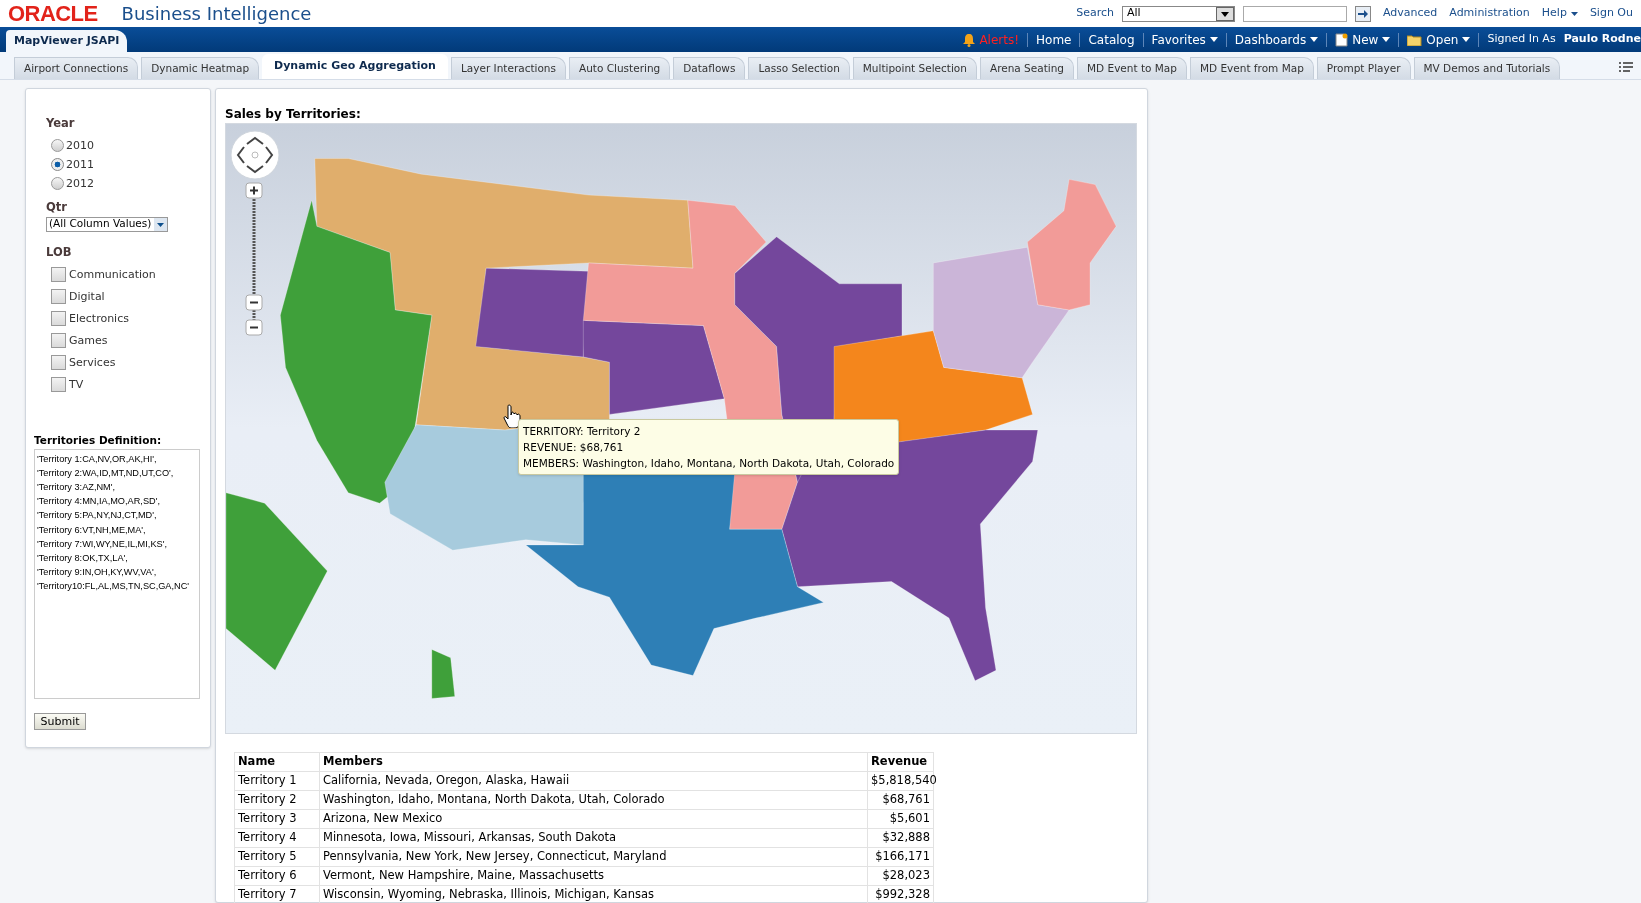 Image resolution: width=1641 pixels, height=903 pixels. What do you see at coordinates (900, 819) in the screenshot?
I see `table-cell: $5,601` at bounding box center [900, 819].